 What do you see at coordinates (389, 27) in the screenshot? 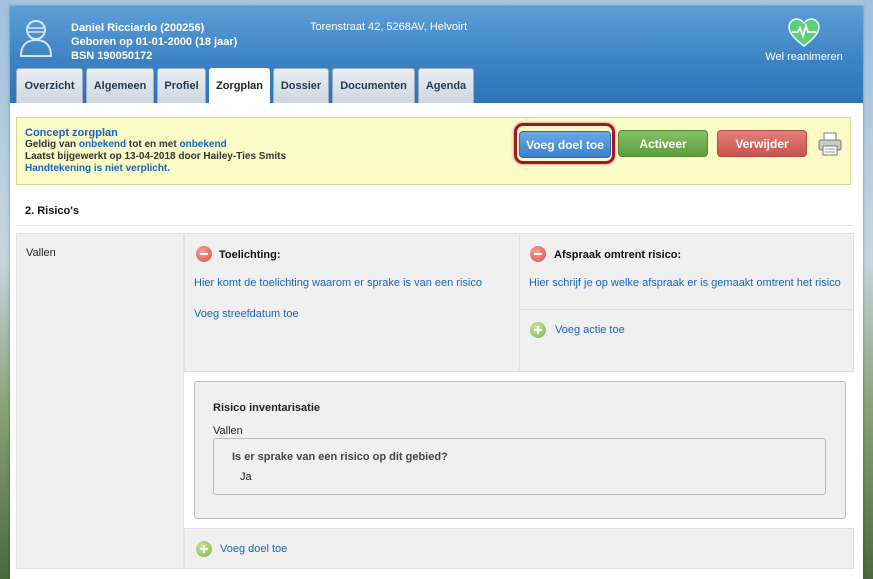
I see `patient-address: Torenstraat 42, 5268AV, Helvoirt` at bounding box center [389, 27].